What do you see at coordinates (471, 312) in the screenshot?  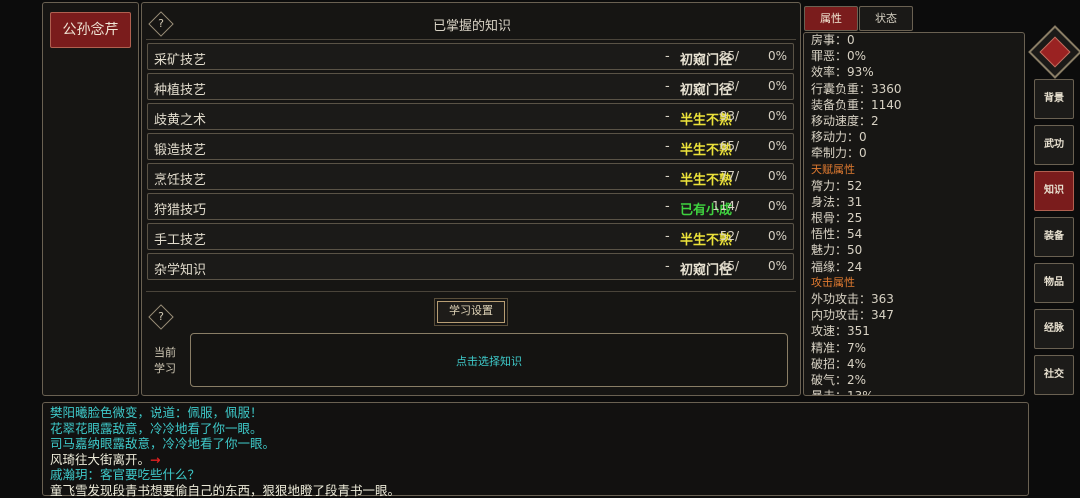 I see `study-settings-button: 学习设置` at bounding box center [471, 312].